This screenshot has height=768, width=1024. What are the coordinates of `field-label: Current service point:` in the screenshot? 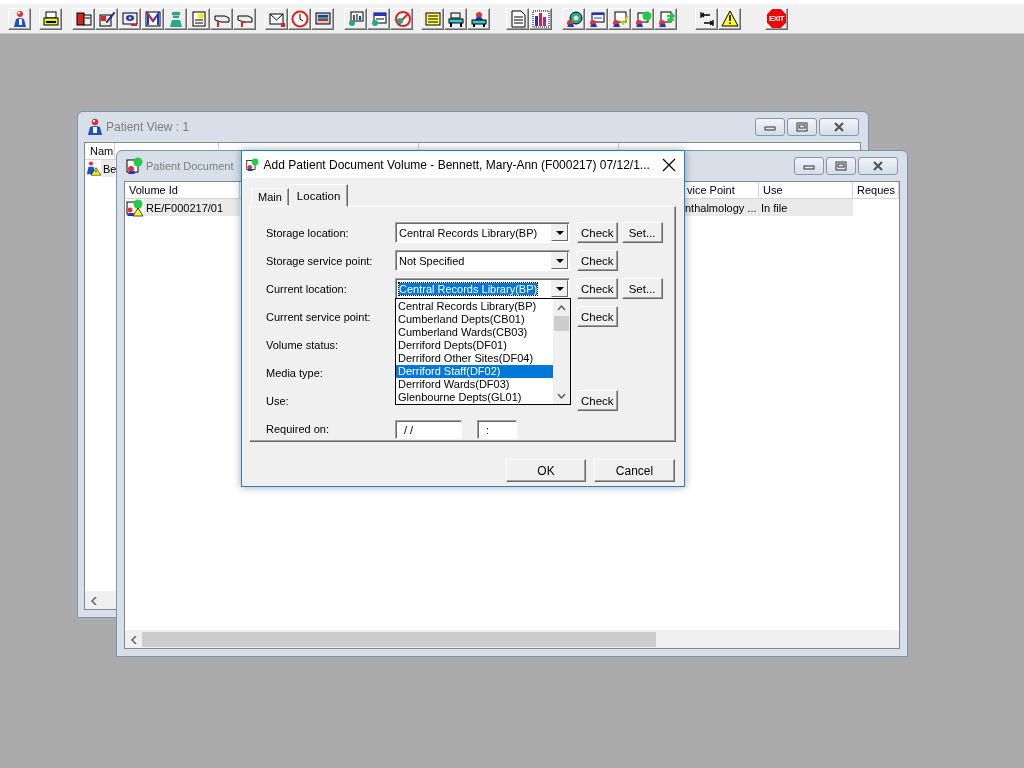 It's located at (319, 316).